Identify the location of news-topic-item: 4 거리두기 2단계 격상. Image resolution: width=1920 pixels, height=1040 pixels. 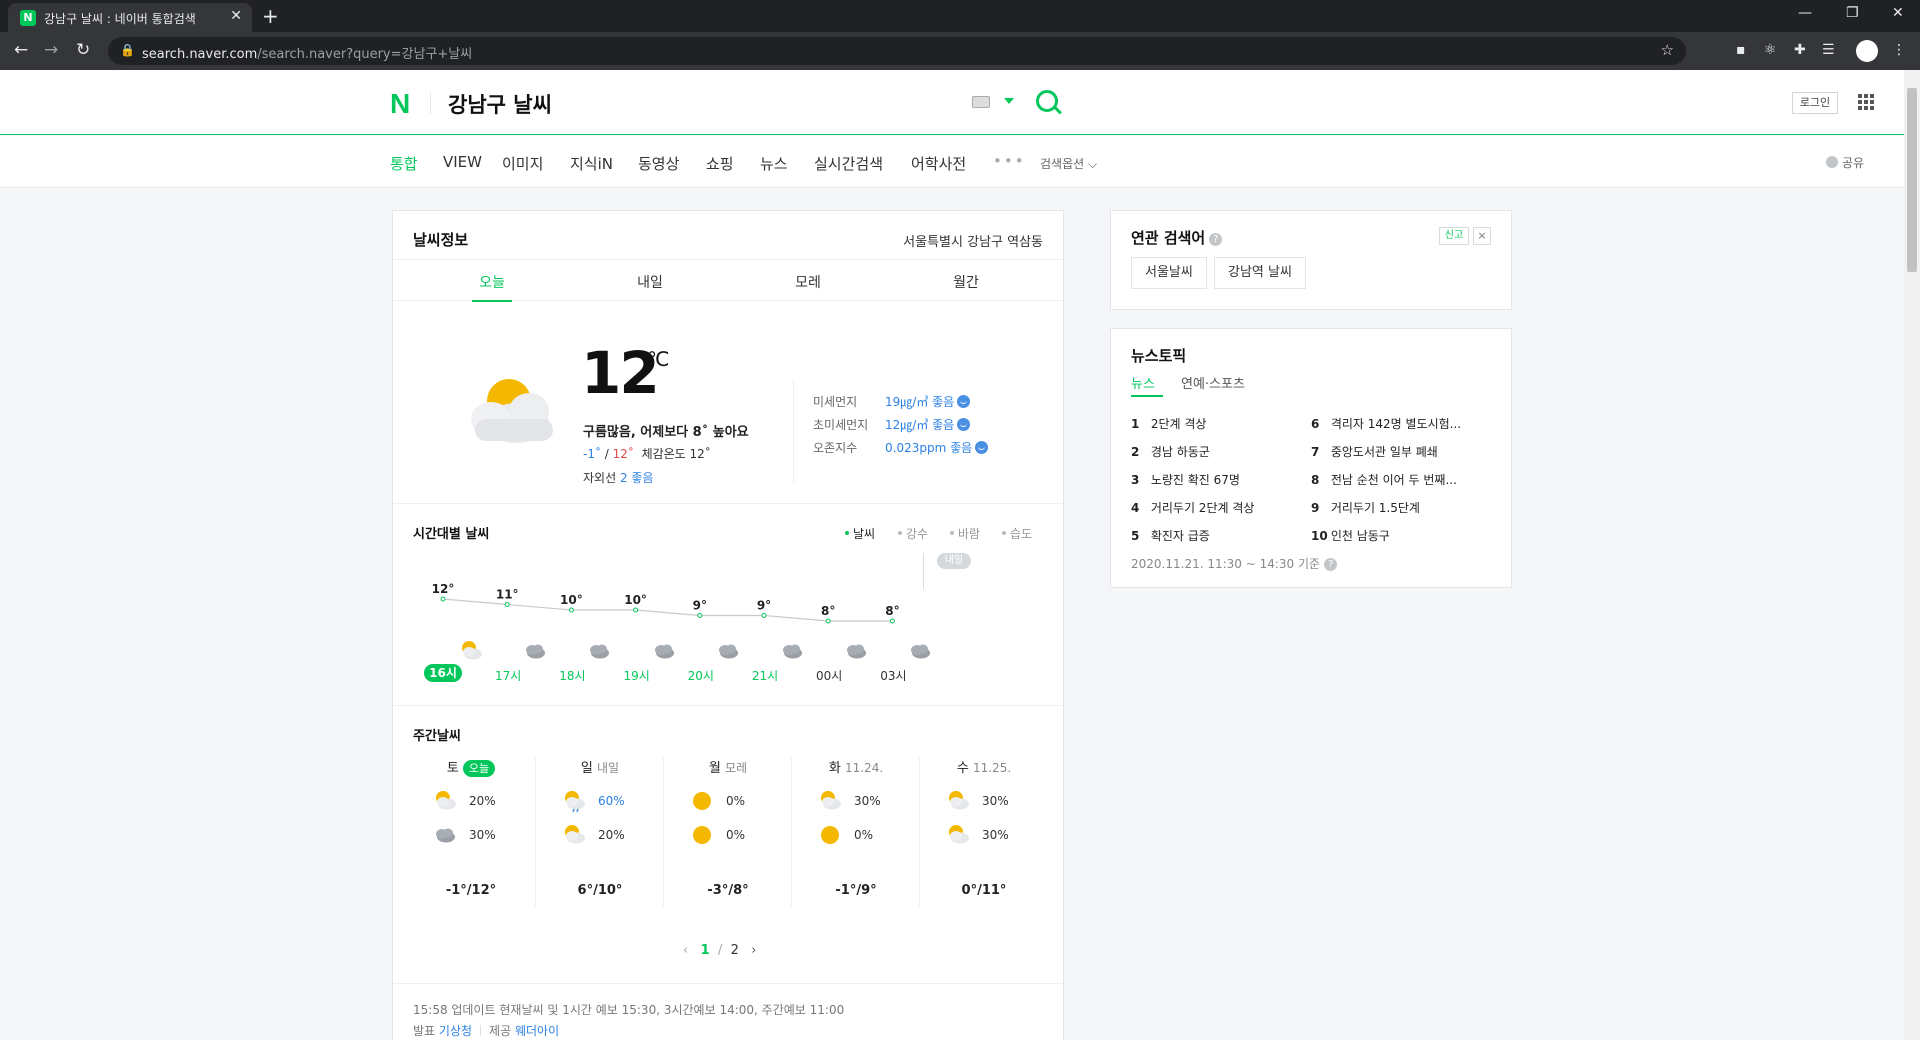
(1214, 507).